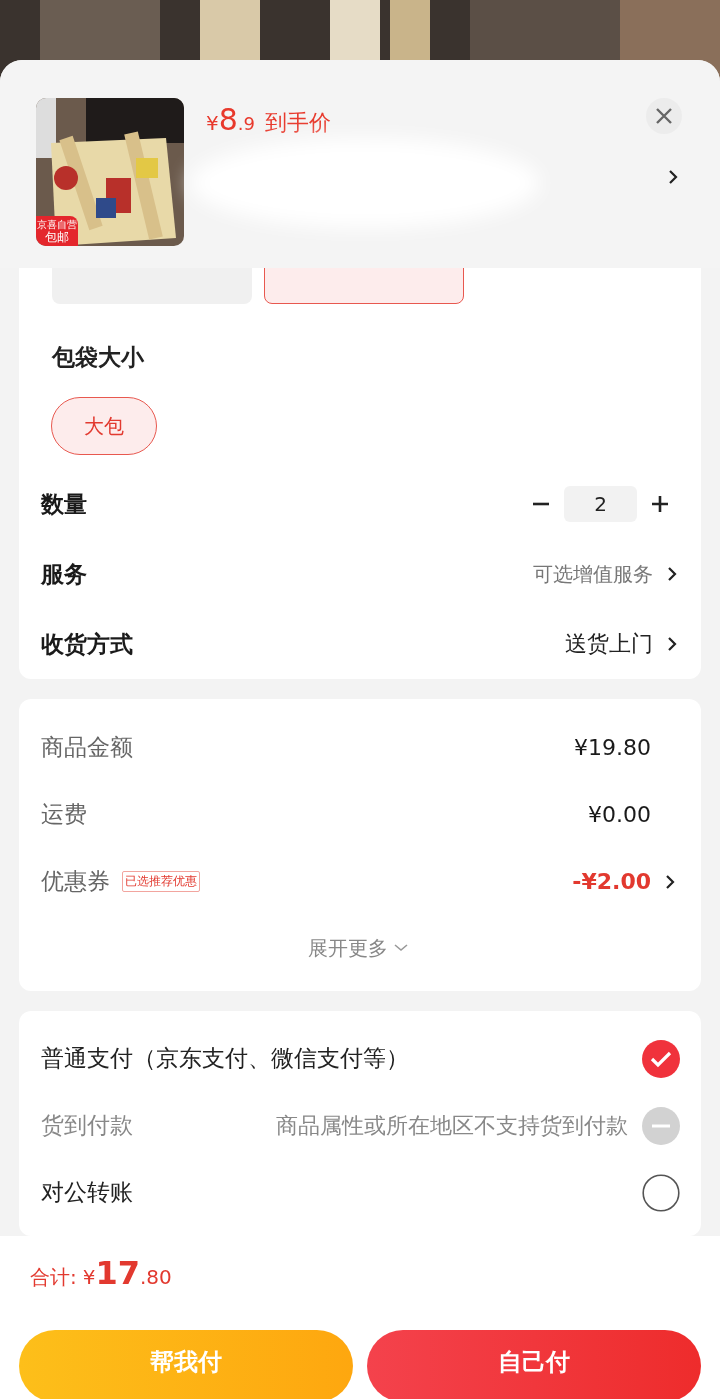 This screenshot has width=720, height=1399. Describe the element at coordinates (161, 881) in the screenshot. I see `coupon-tag: 已选推荐优惠` at that location.